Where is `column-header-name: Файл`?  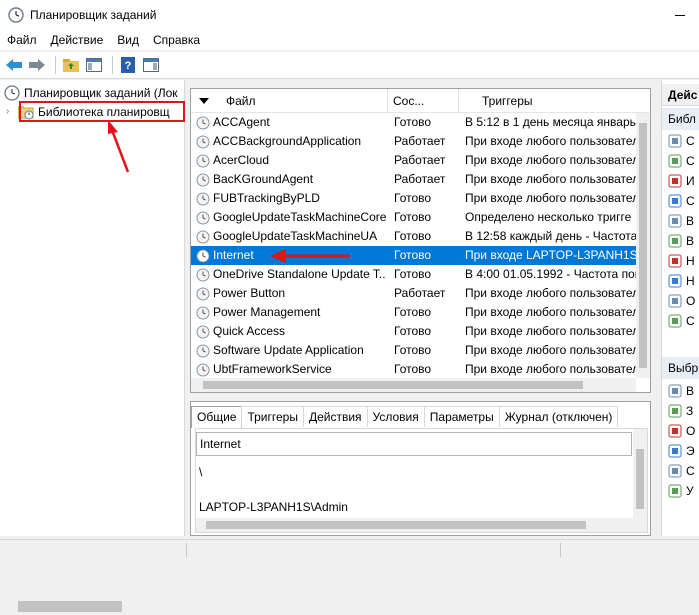 column-header-name: Файл is located at coordinates (289, 101).